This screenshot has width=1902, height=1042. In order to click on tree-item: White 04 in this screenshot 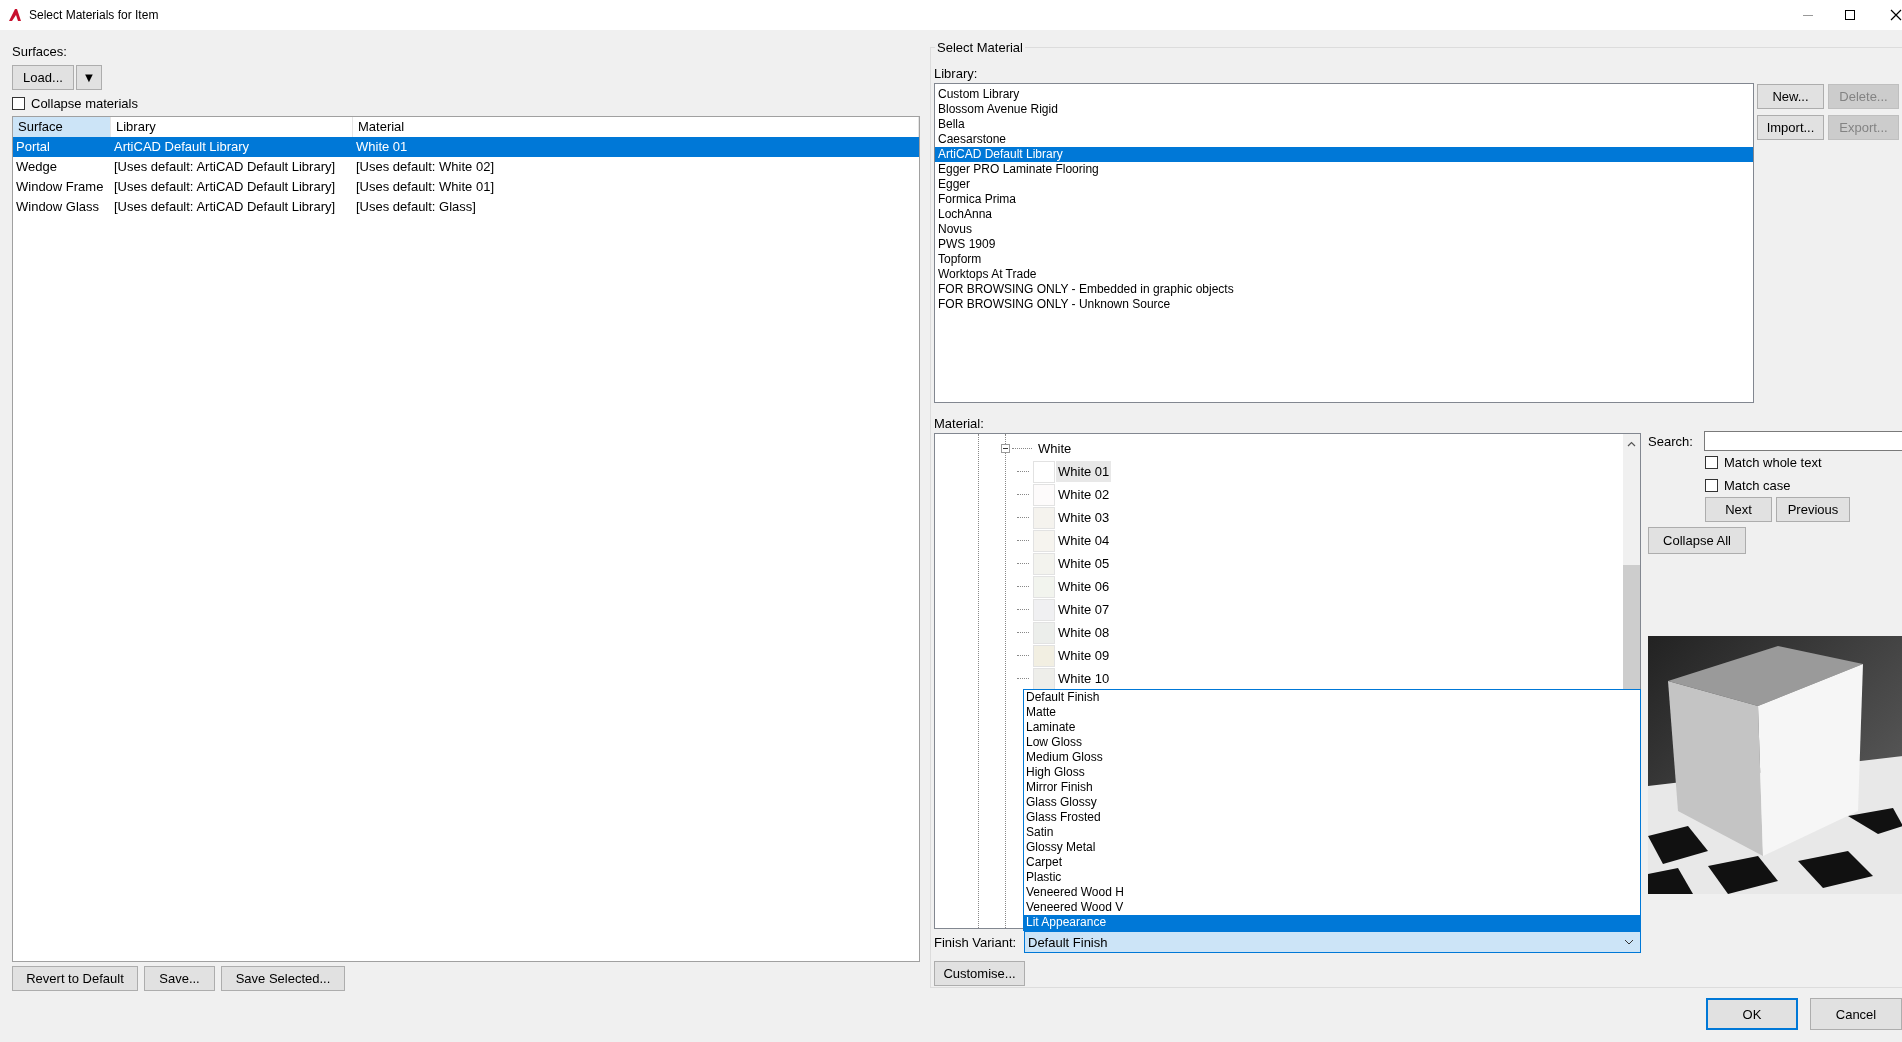, I will do `click(1084, 540)`.